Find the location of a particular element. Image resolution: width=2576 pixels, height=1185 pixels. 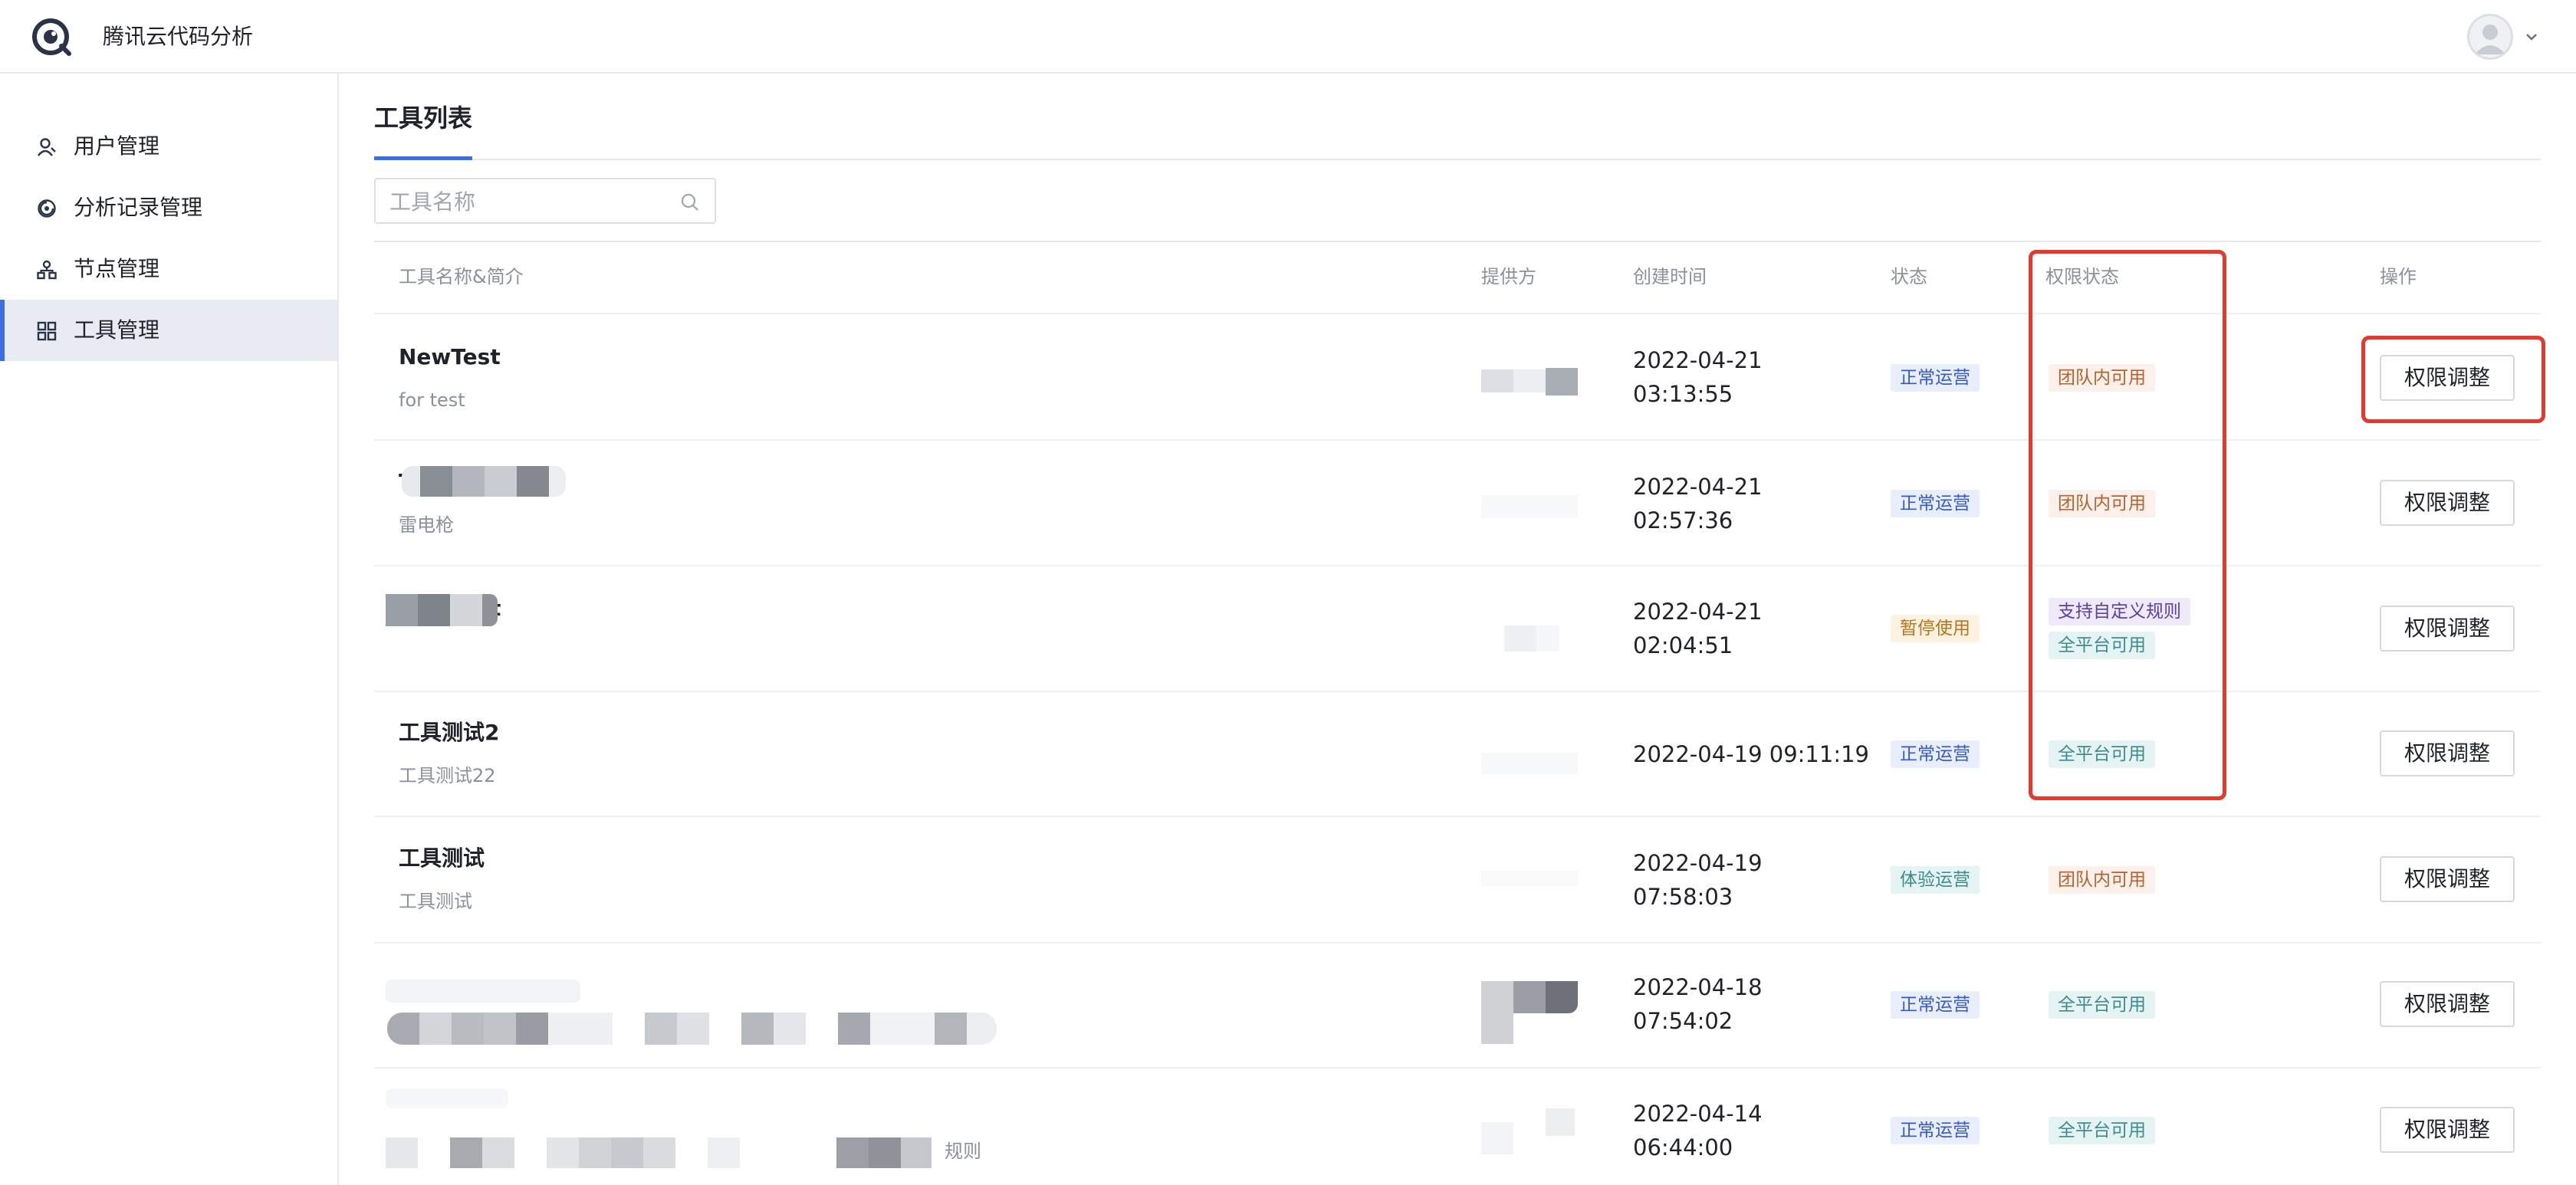

status-badge: 暂停使用 is located at coordinates (1936, 628).